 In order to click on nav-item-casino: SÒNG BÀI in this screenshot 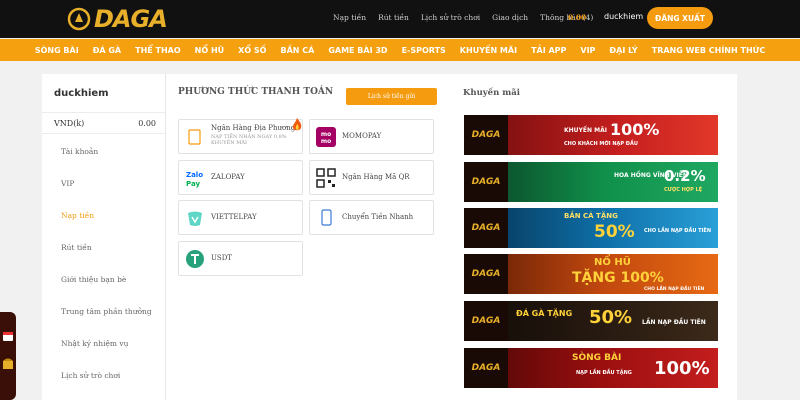, I will do `click(57, 50)`.